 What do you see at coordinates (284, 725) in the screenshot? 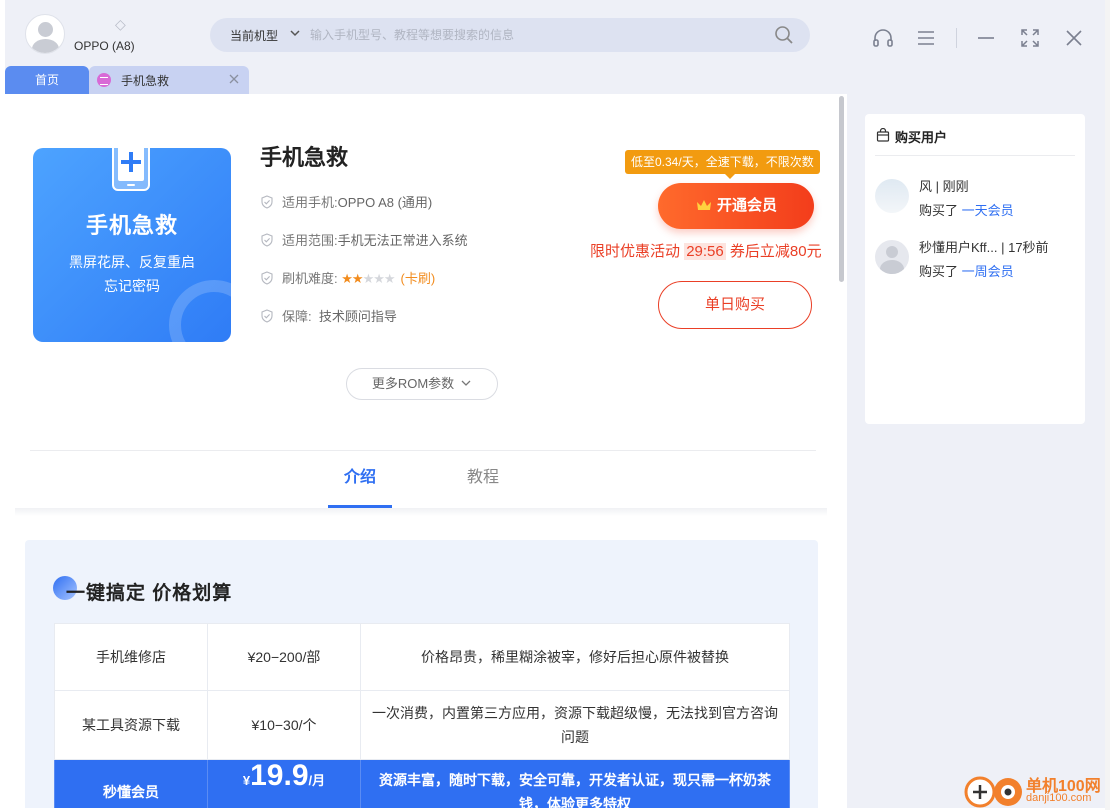
I see `option-price: ¥10−30/个` at bounding box center [284, 725].